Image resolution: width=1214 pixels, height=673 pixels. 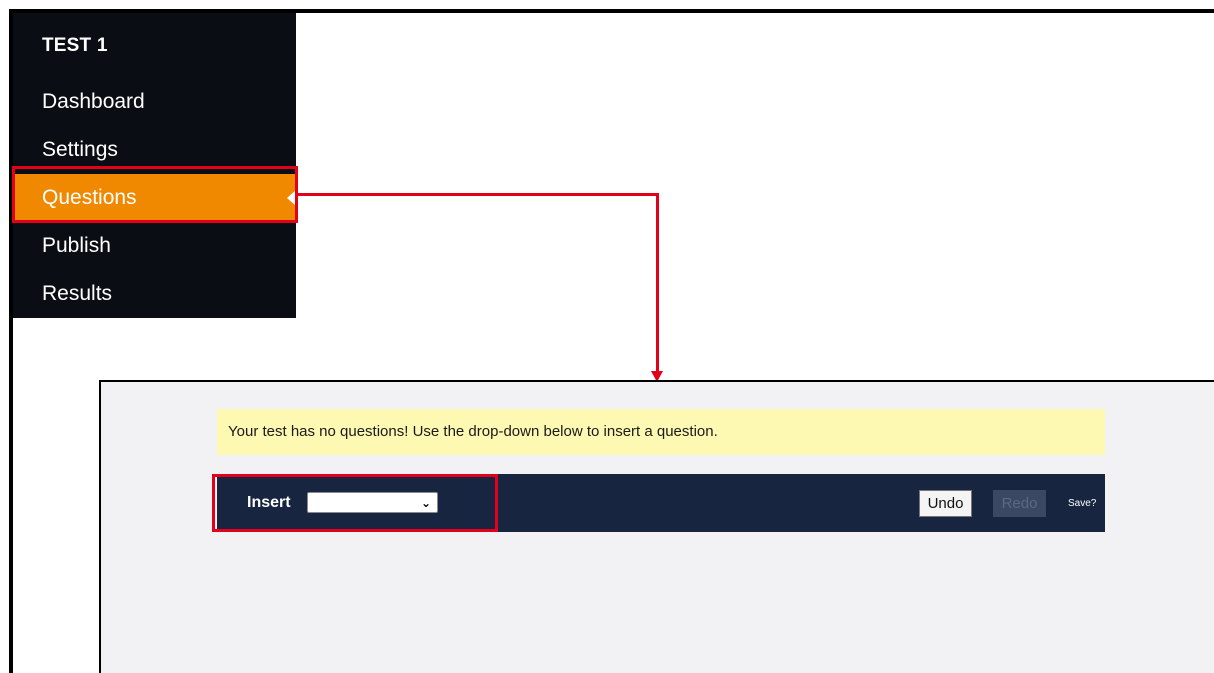 What do you see at coordinates (154, 246) in the screenshot?
I see `sidebar-item-publish: Publish` at bounding box center [154, 246].